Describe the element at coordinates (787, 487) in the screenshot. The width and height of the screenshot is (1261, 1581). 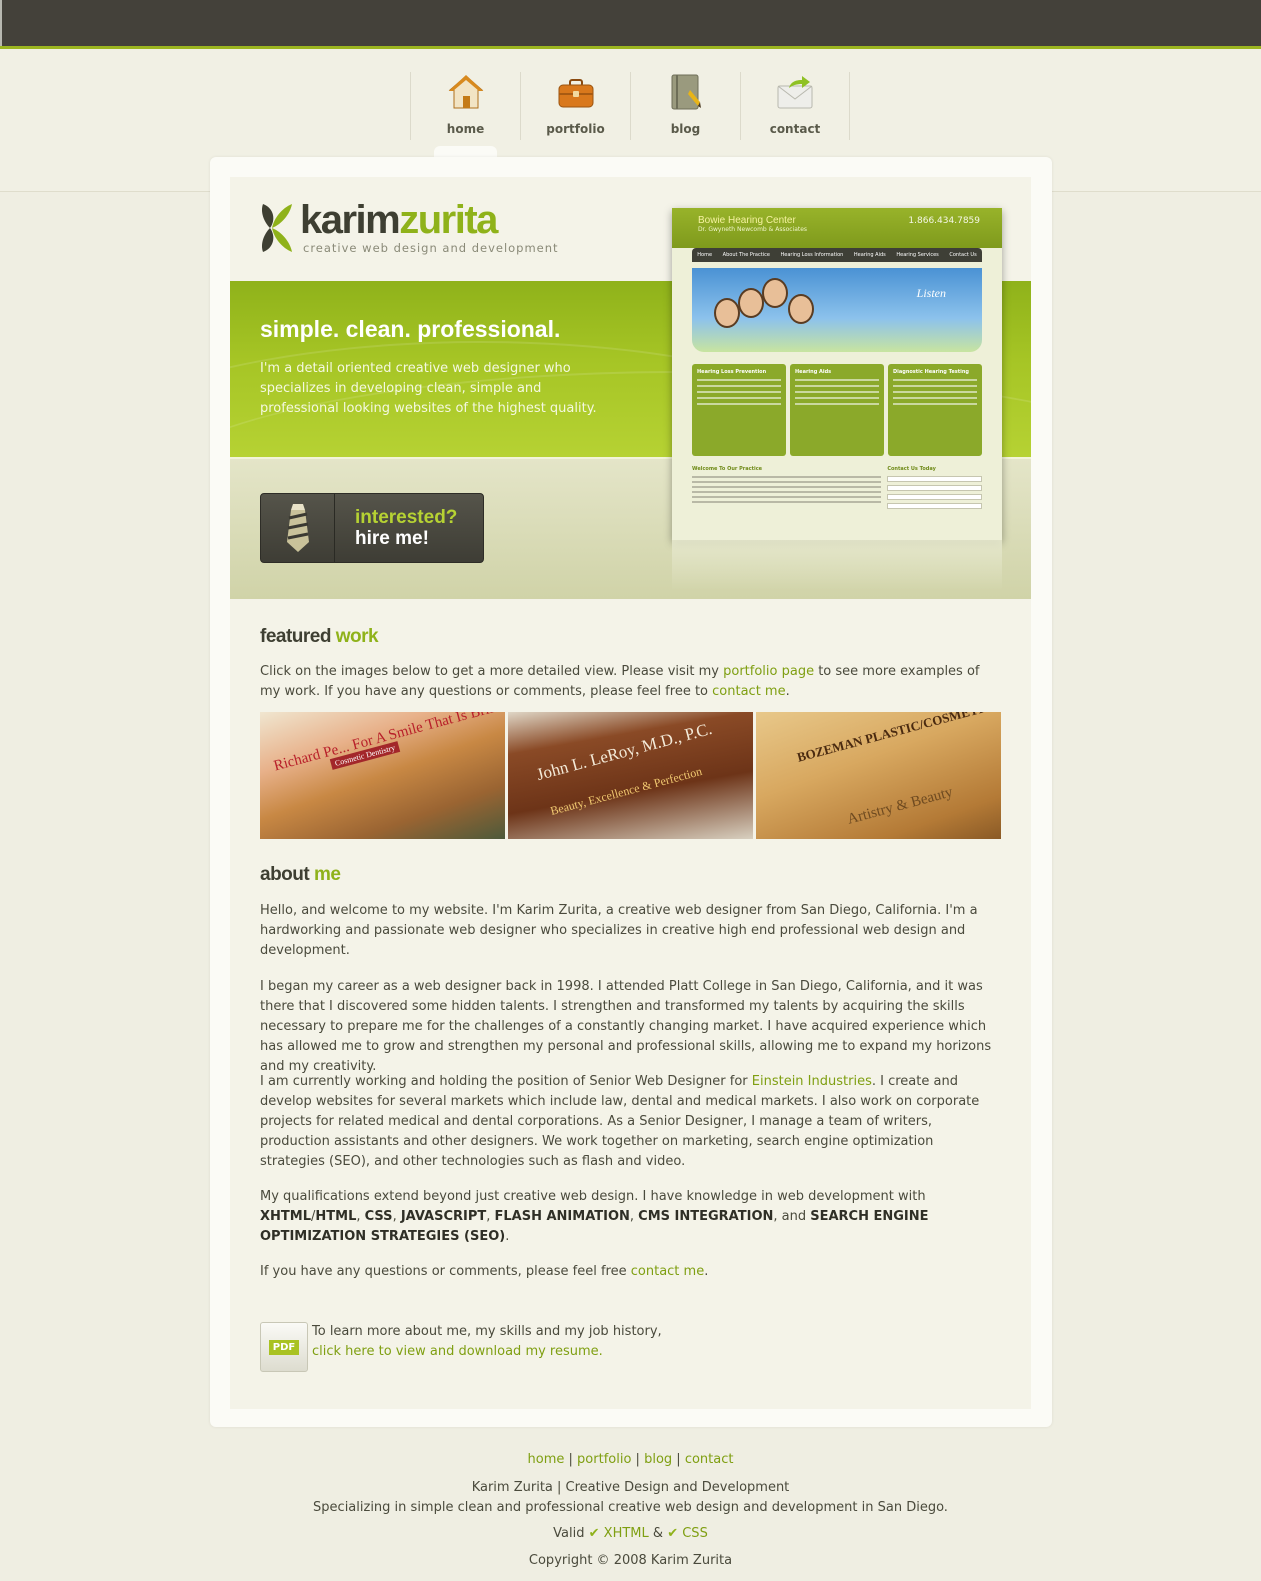
I see `screenshot-welcome: Welcome To Our Practice` at that location.